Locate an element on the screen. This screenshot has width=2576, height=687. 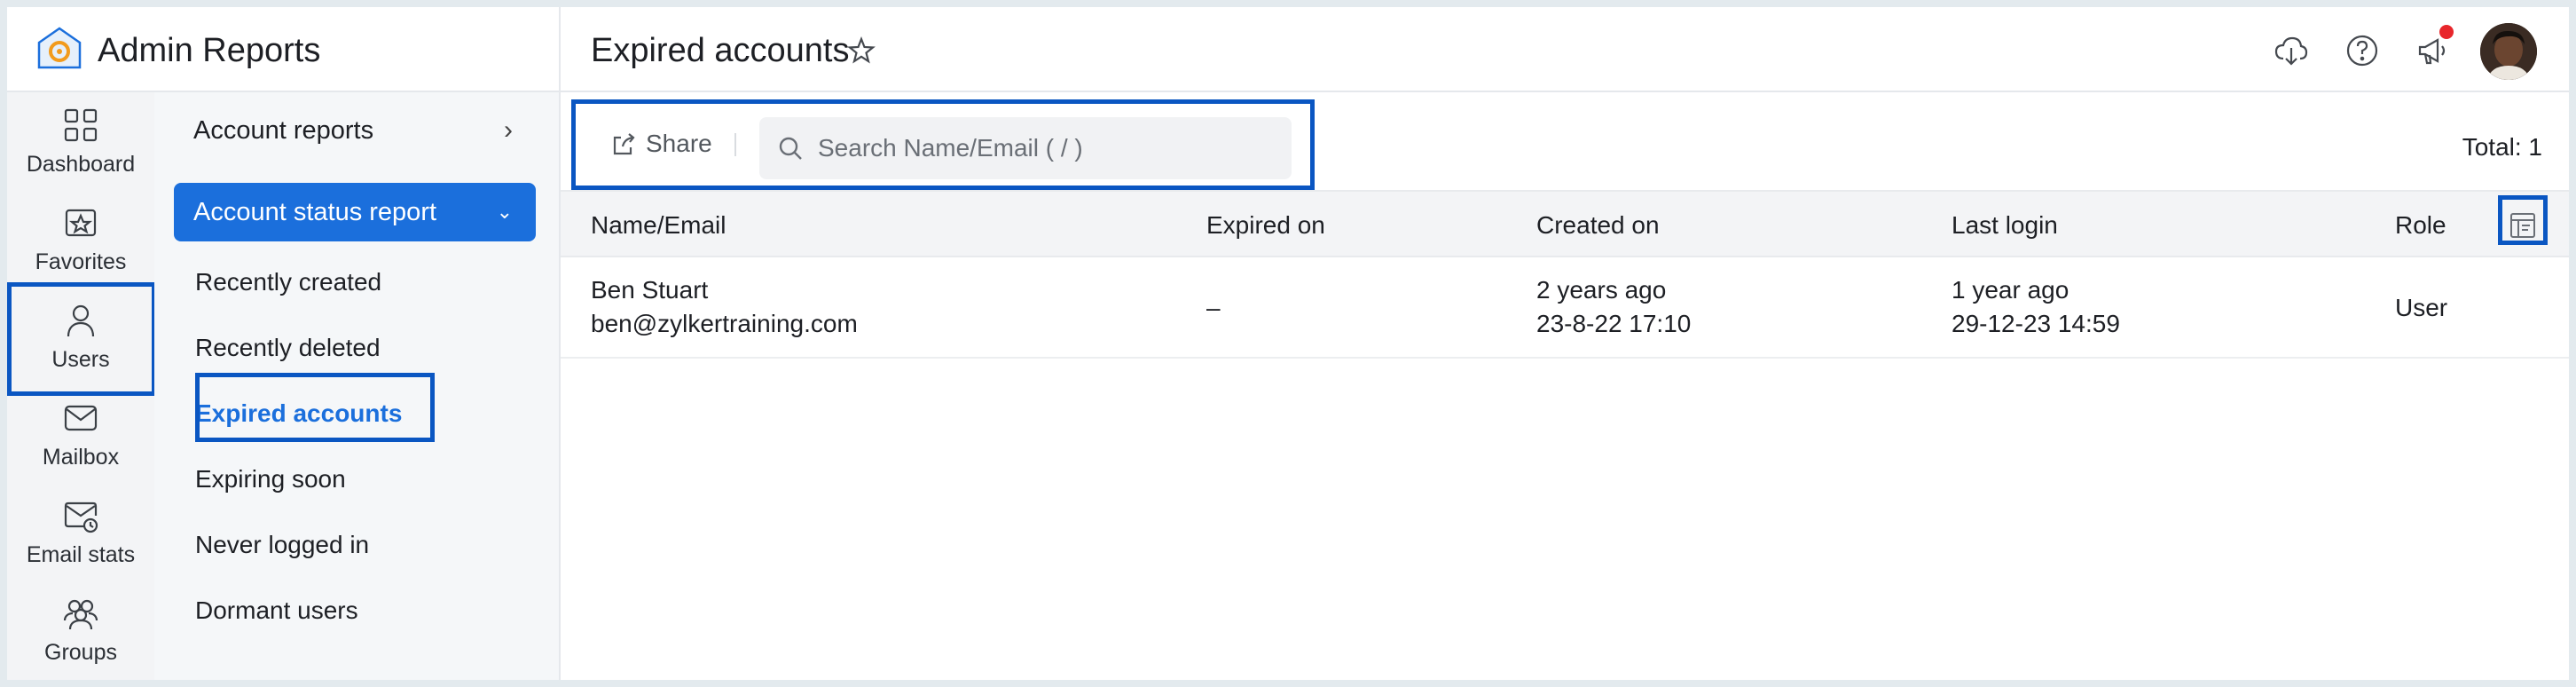
email-stats-icon is located at coordinates (81, 517).